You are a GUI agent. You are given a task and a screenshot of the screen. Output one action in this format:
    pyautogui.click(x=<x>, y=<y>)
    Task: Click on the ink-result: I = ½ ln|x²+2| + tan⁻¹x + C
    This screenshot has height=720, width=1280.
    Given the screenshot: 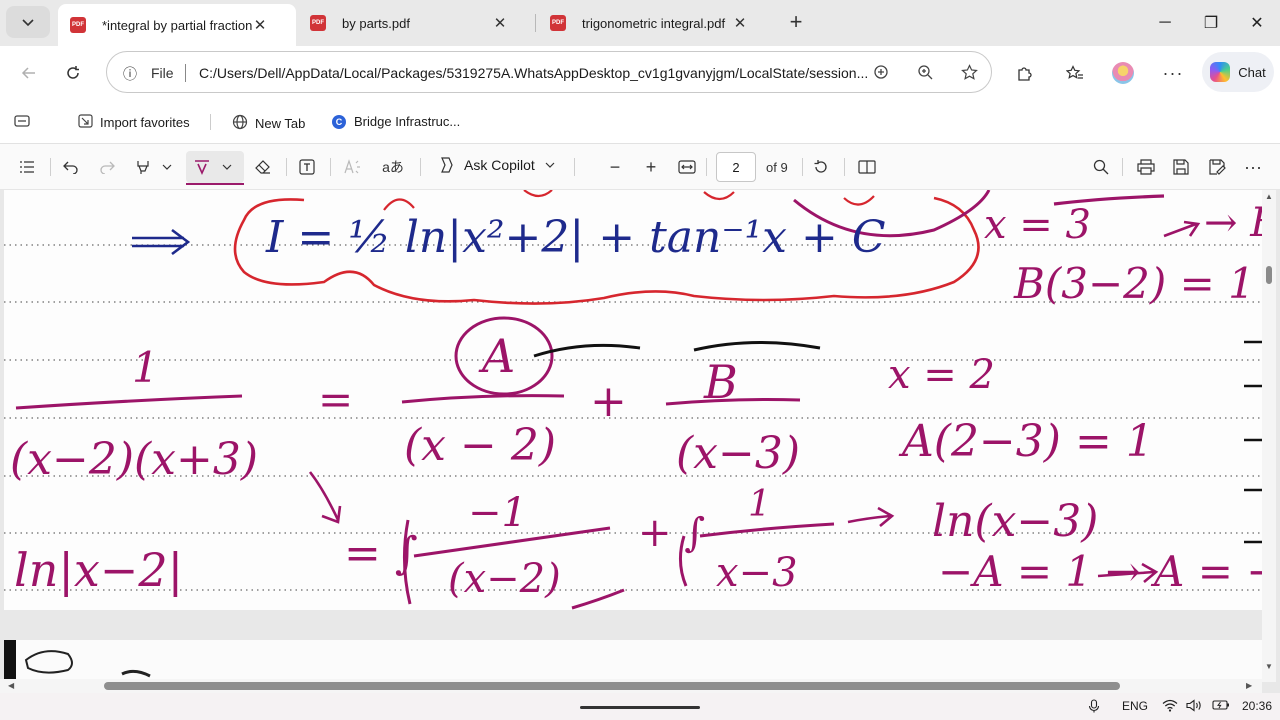 What is the action you would take?
    pyautogui.click(x=575, y=237)
    